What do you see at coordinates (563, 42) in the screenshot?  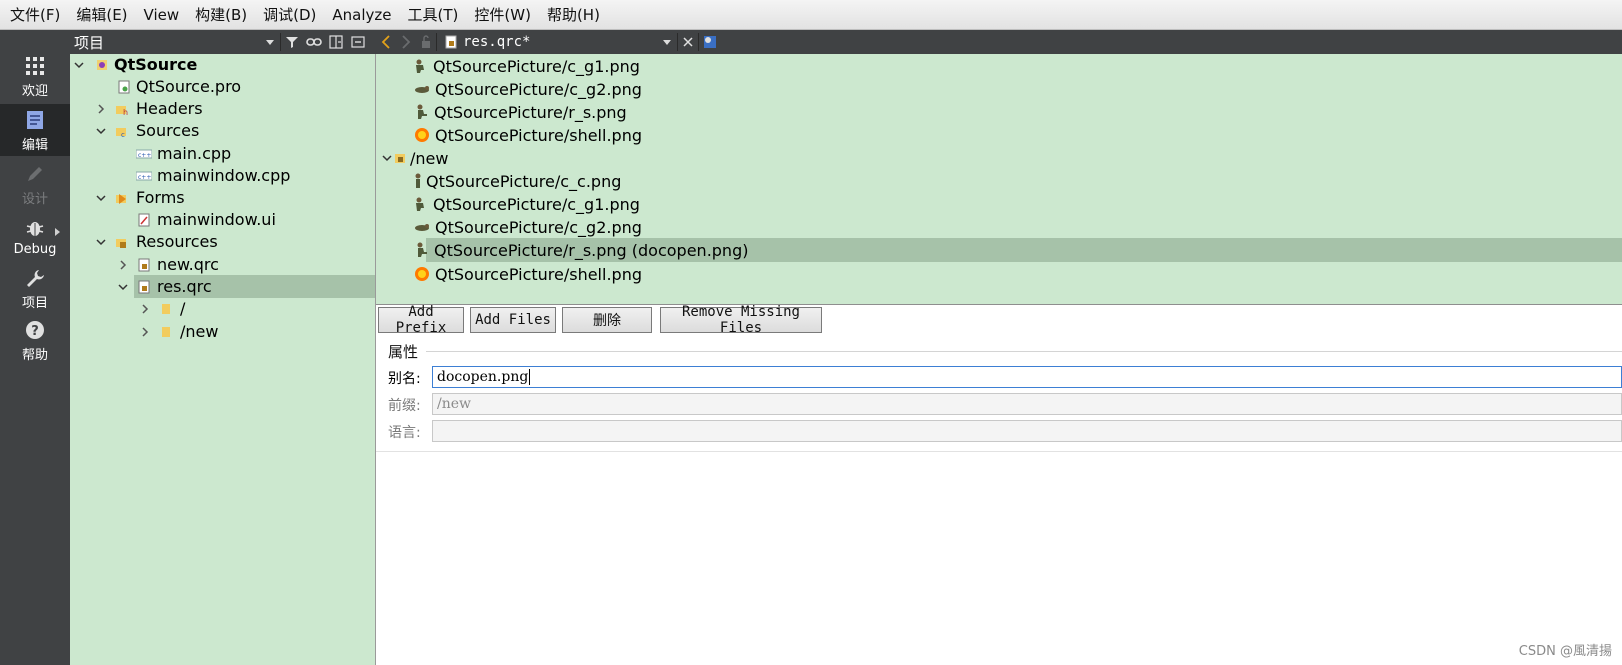 I see `open-document-selector: res.qrc*` at bounding box center [563, 42].